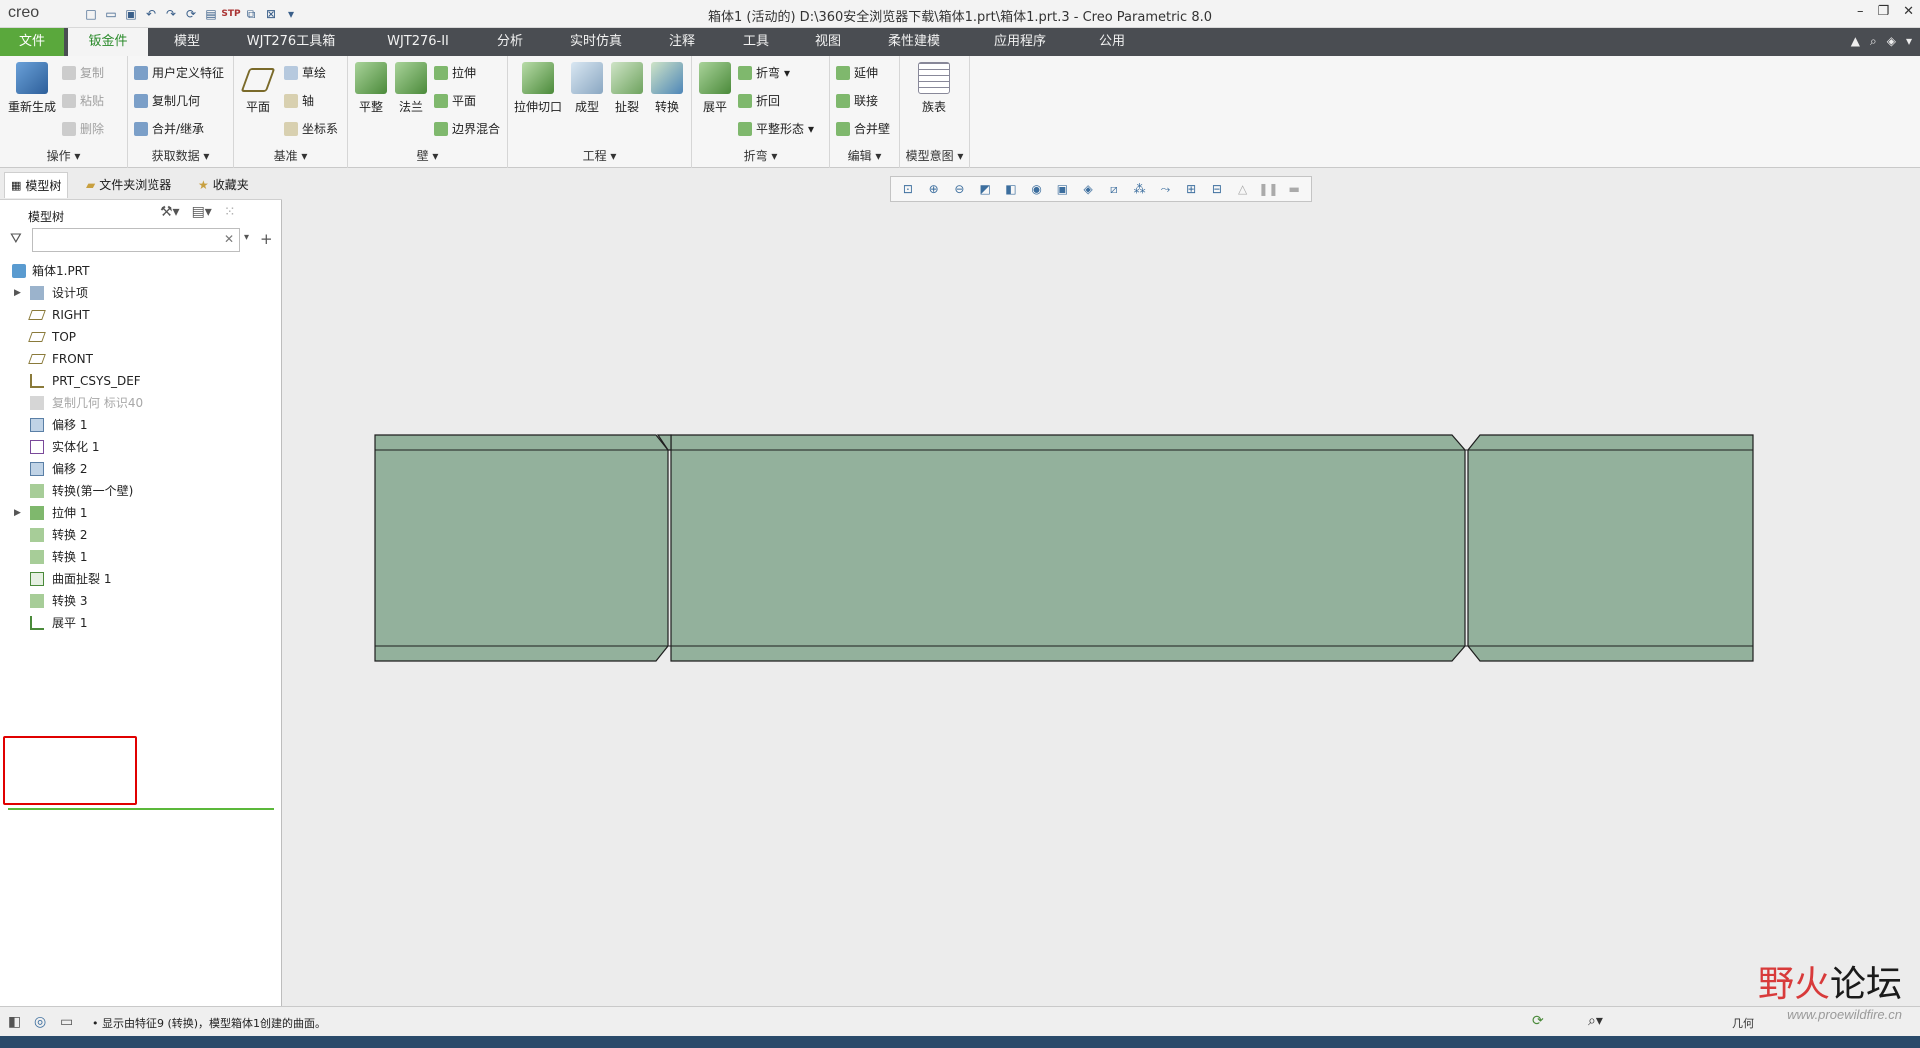  Describe the element at coordinates (202, 212) in the screenshot. I see `tree-display-icon: ▤▾` at that location.